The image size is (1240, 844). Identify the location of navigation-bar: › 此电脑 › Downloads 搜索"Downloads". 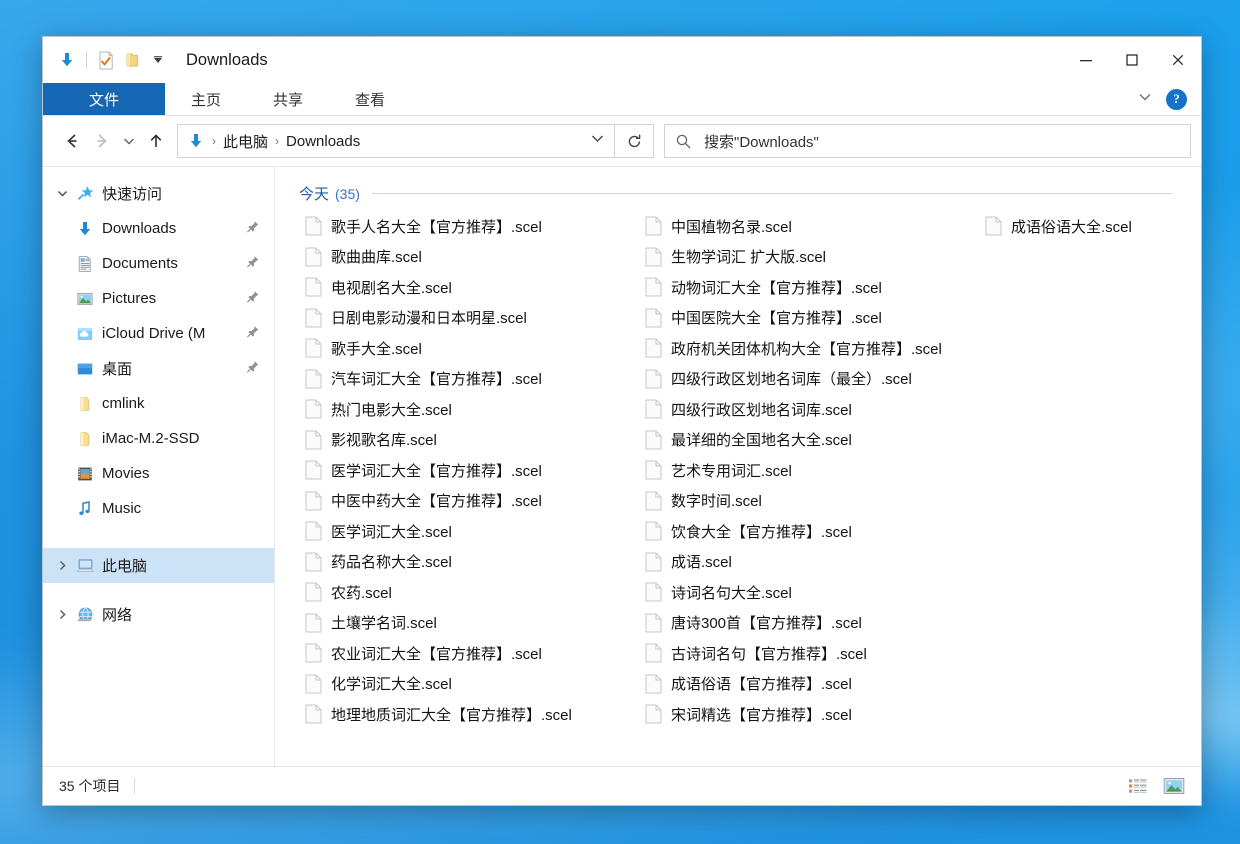
(622, 141).